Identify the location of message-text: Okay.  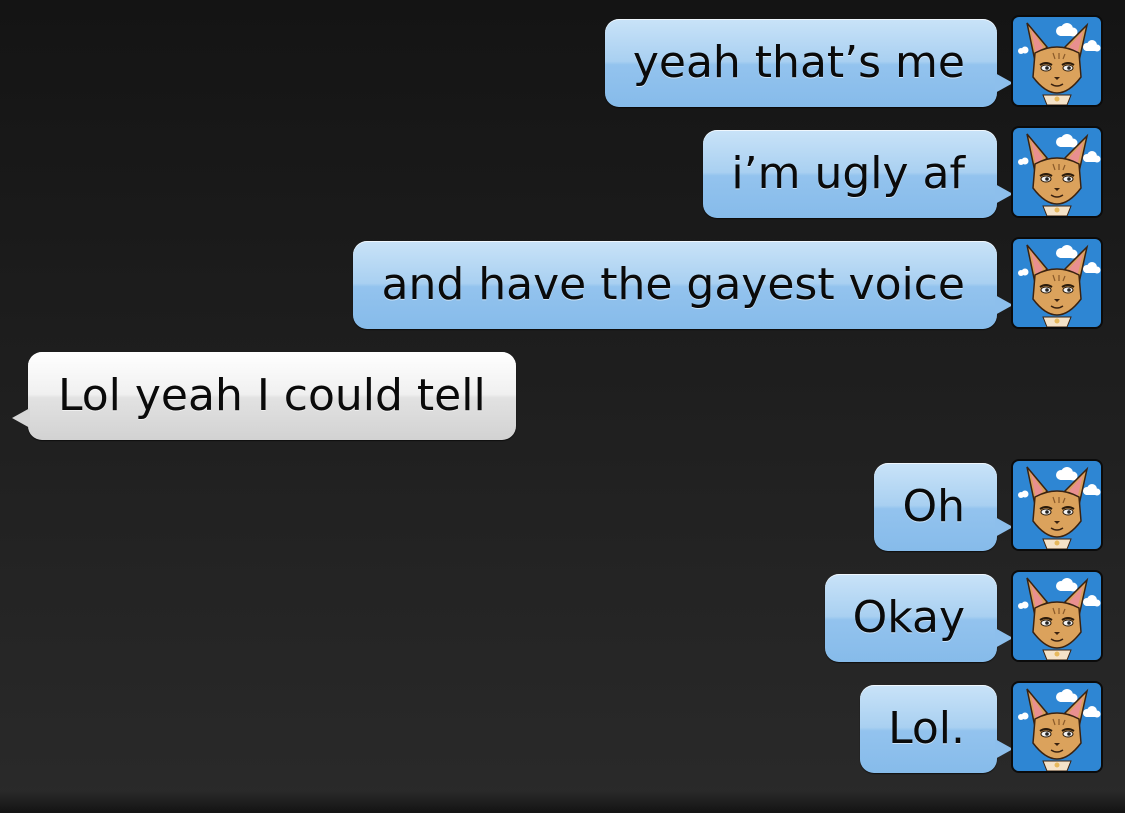
(908, 617).